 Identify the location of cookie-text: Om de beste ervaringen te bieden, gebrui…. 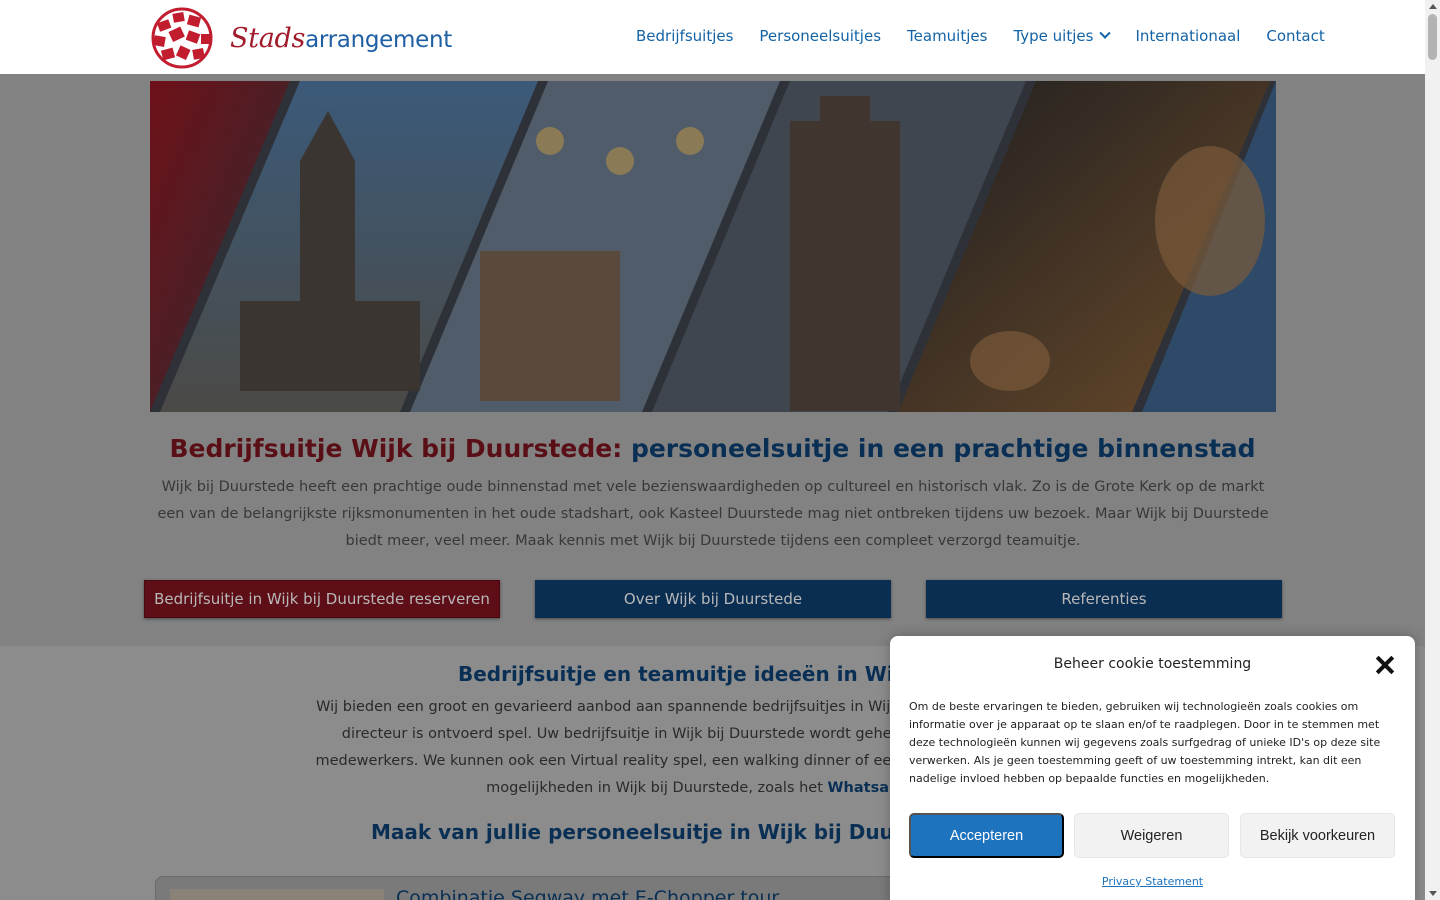
(1145, 742).